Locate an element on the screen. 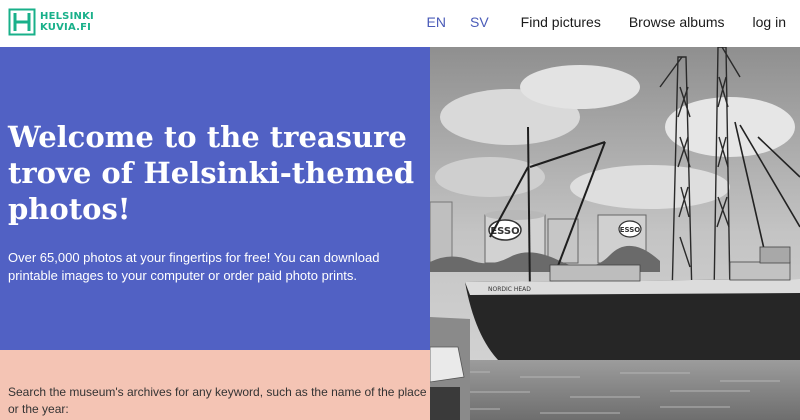 The image size is (800, 420). login-link: log in is located at coordinates (769, 22).